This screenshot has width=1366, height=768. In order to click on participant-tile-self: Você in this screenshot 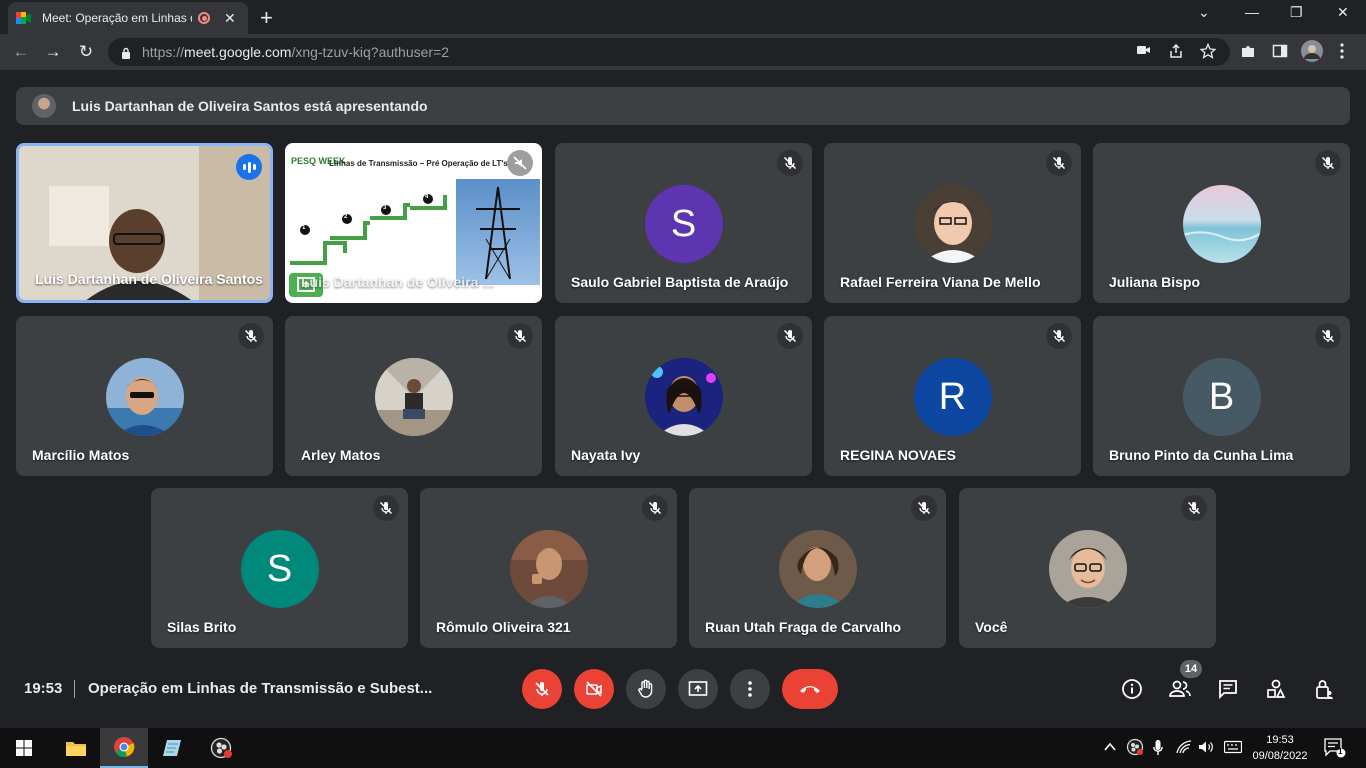, I will do `click(1087, 568)`.